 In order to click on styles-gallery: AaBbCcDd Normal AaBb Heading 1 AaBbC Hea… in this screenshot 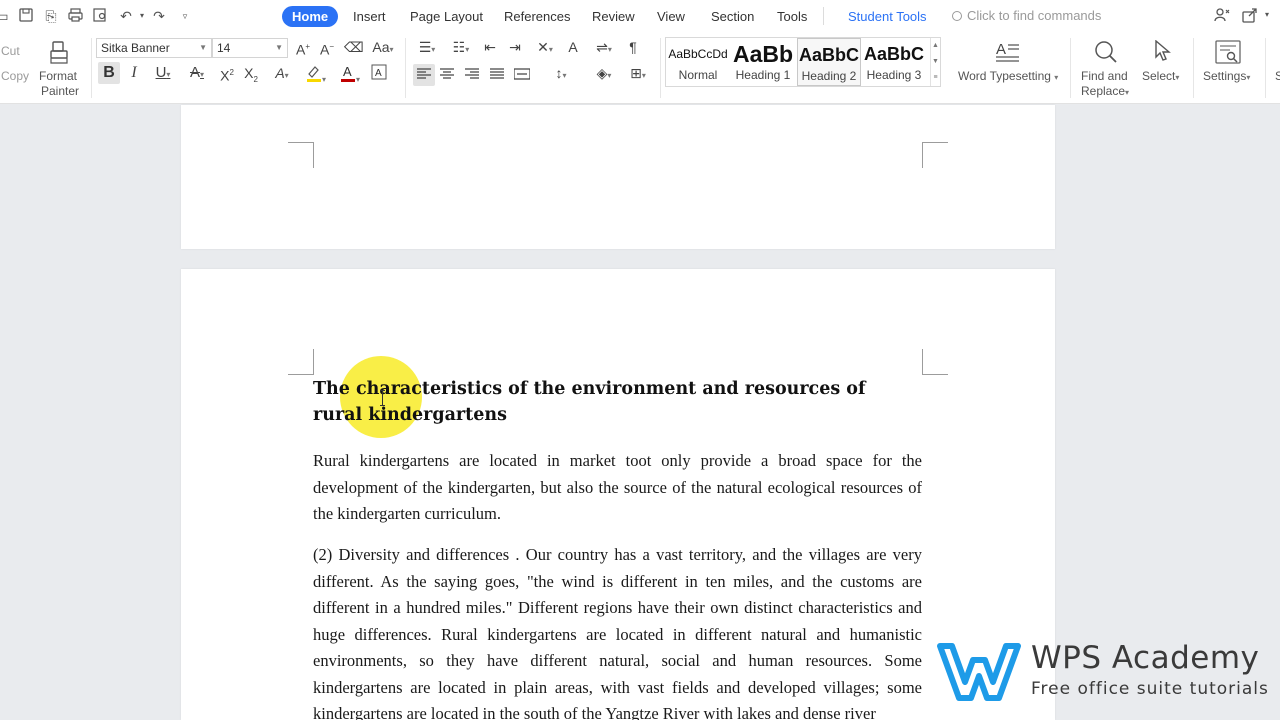, I will do `click(803, 62)`.